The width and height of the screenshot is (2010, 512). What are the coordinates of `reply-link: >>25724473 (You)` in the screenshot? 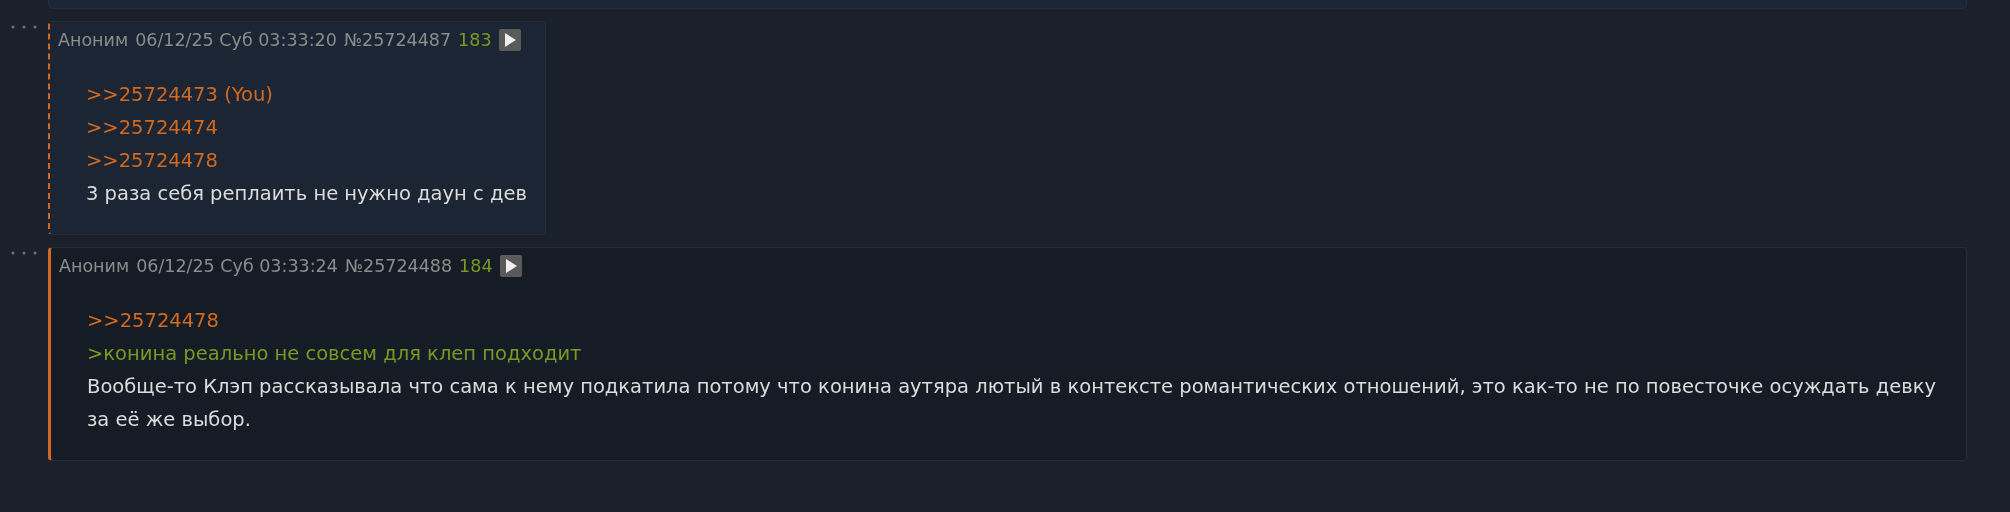 It's located at (306, 94).